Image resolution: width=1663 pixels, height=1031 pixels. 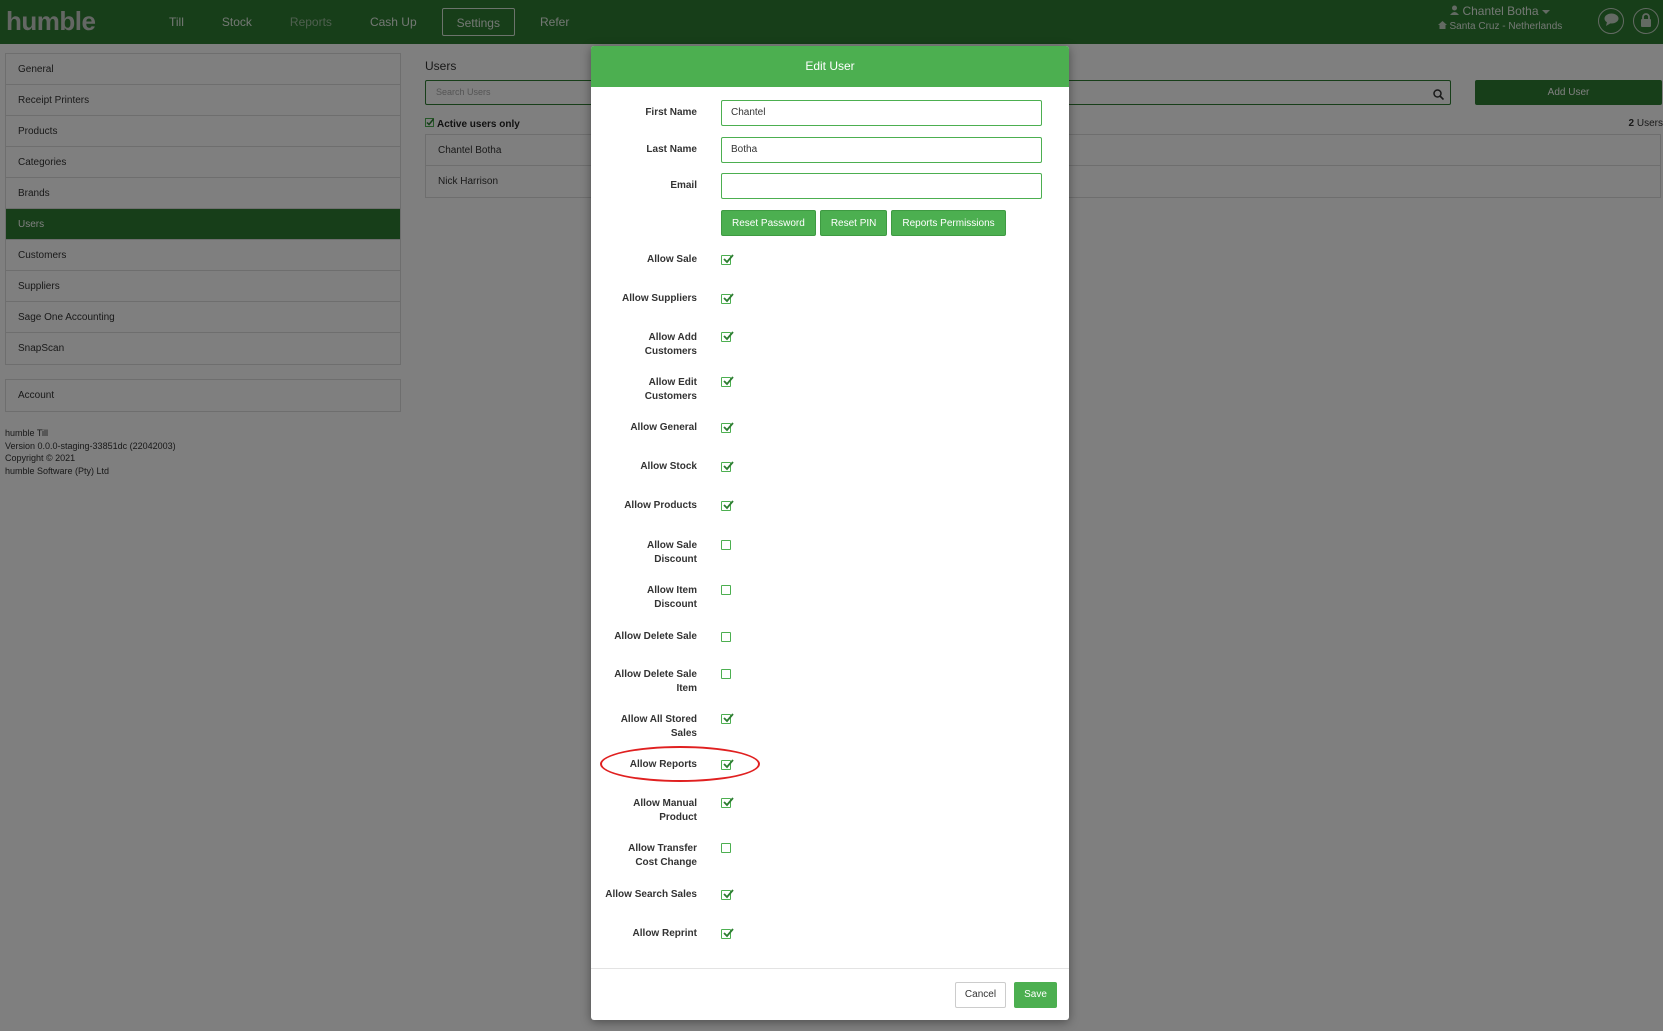 I want to click on permission-label-line1: Allow Products, so click(x=660, y=505).